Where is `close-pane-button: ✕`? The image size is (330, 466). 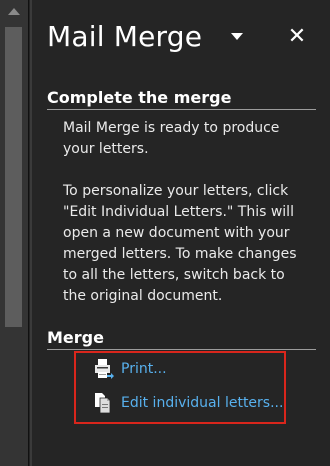 close-pane-button: ✕ is located at coordinates (297, 37).